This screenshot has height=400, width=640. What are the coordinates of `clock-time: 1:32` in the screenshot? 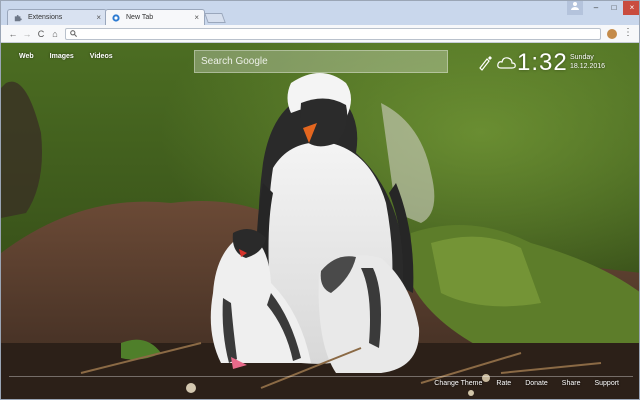 It's located at (542, 62).